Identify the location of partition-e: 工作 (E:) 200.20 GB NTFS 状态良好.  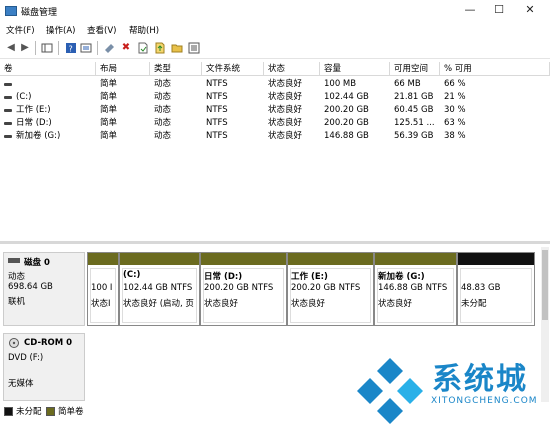
(330, 289).